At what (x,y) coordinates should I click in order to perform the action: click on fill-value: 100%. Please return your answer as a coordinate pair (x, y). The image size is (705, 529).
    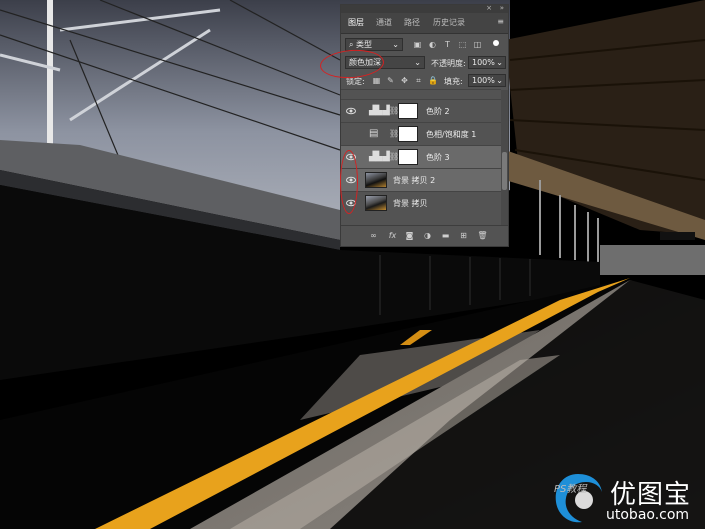
    Looking at the image, I should click on (483, 80).